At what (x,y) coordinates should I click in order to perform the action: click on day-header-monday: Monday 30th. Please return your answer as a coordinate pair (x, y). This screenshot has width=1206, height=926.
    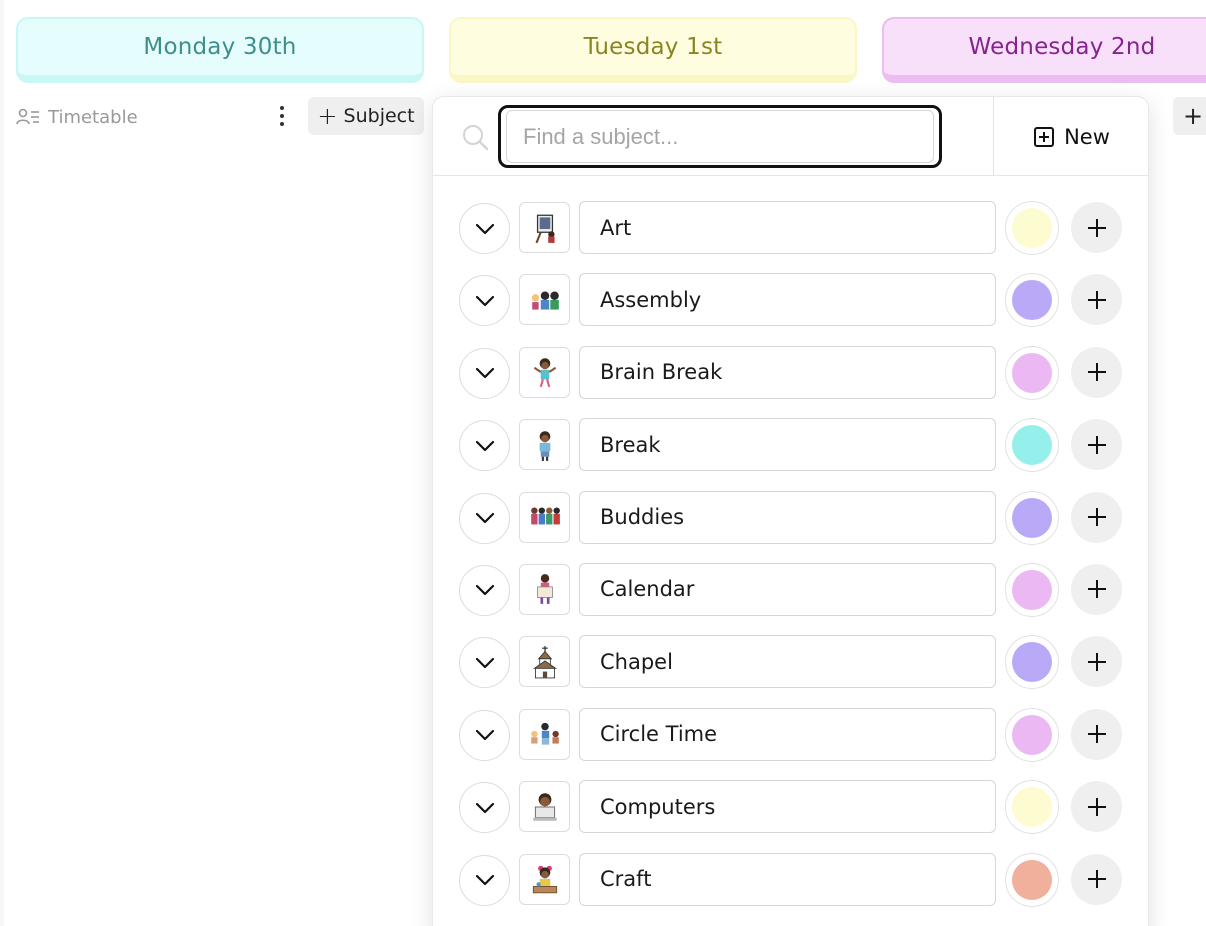
    Looking at the image, I should click on (220, 50).